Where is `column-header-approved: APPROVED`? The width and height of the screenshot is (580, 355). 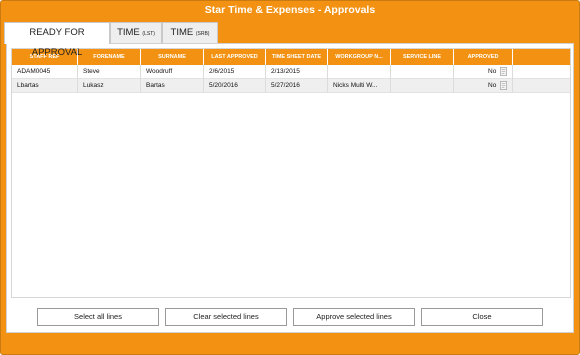 column-header-approved: APPROVED is located at coordinates (483, 57).